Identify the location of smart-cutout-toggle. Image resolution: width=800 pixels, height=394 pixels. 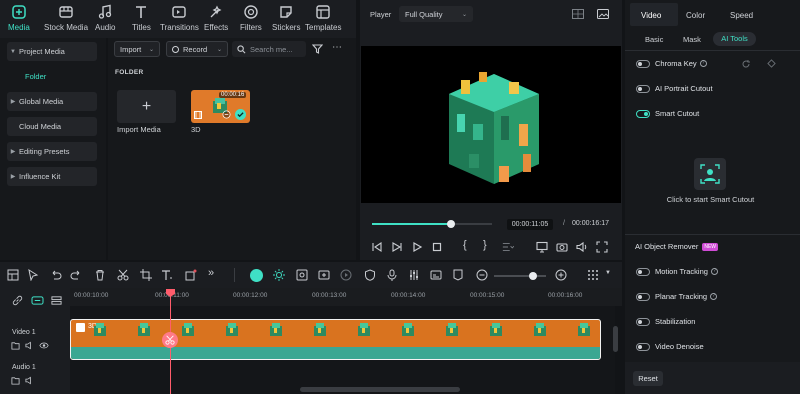
(643, 114).